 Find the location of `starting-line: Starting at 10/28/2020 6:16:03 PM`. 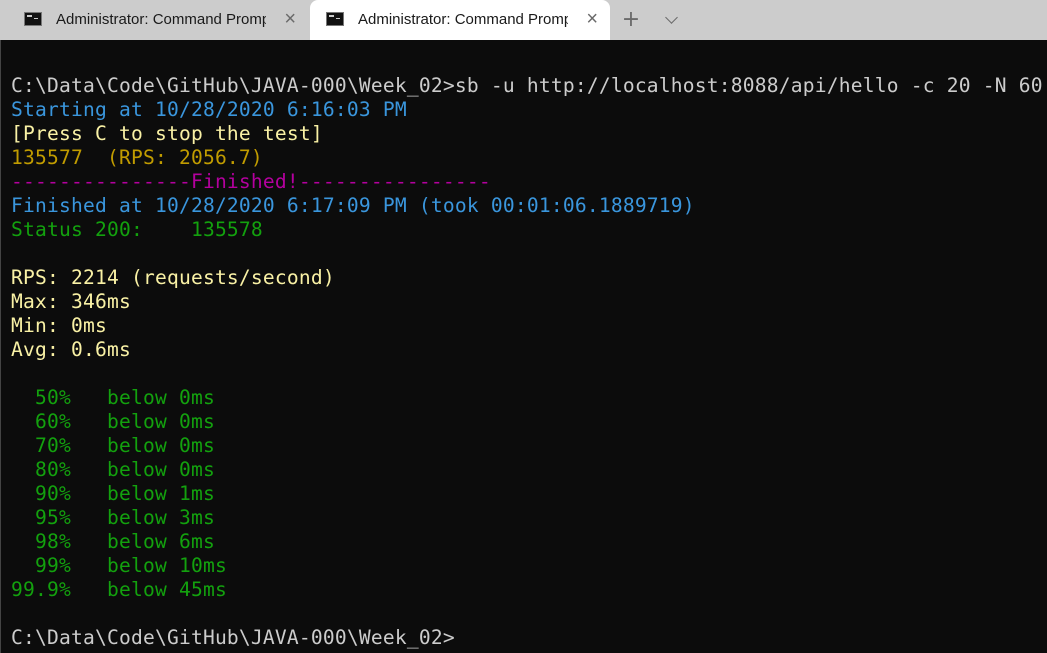

starting-line: Starting at 10/28/2020 6:16:03 PM is located at coordinates (209, 109).